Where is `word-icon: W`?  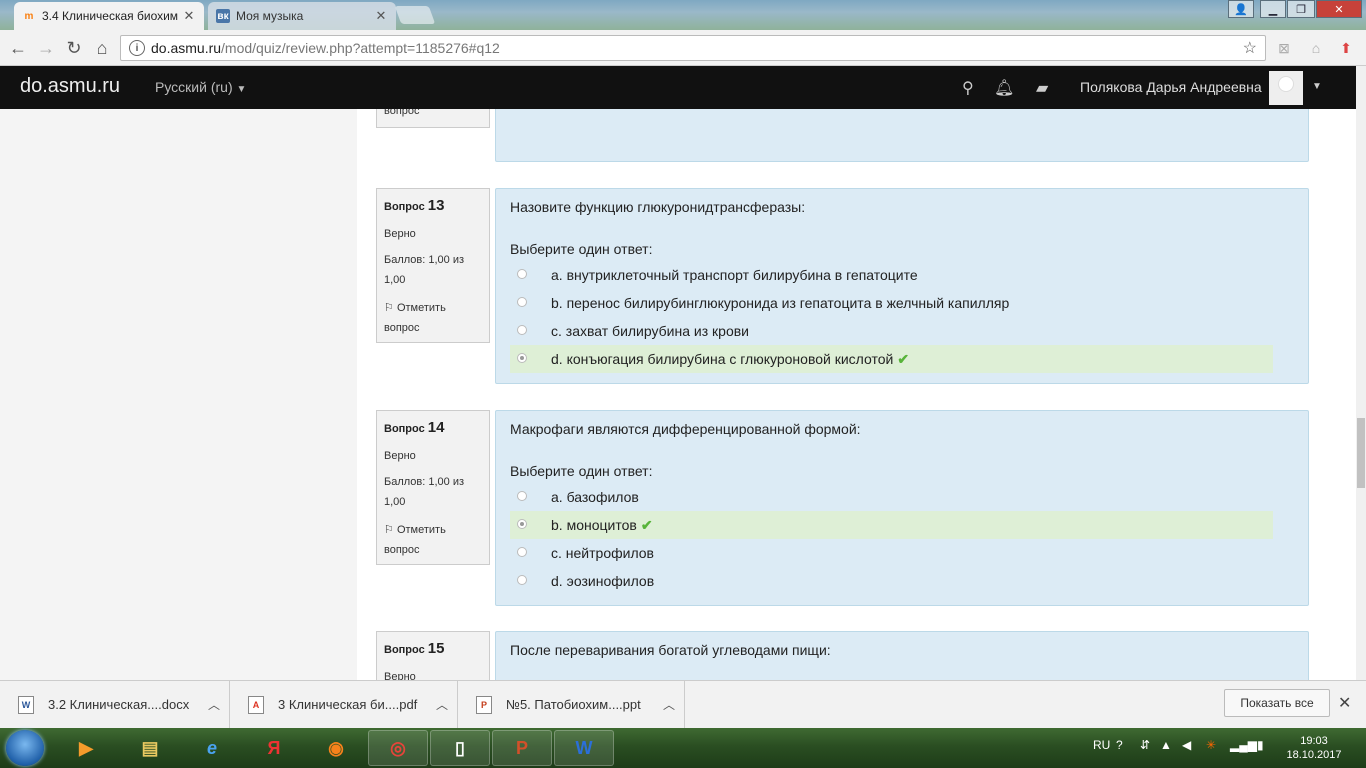
word-icon: W is located at coordinates (584, 748).